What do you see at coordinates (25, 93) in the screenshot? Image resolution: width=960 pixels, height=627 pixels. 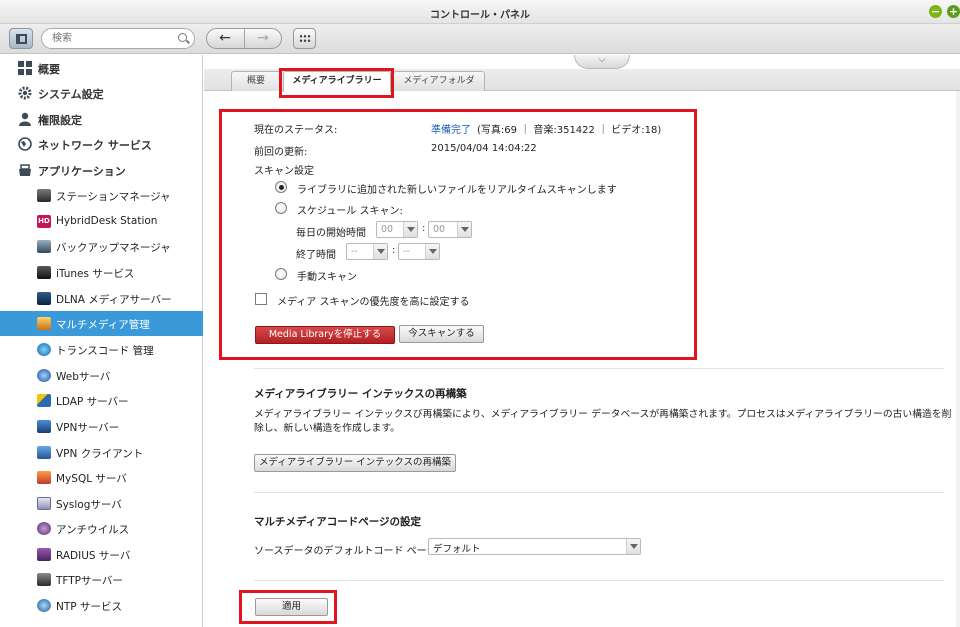 I see `gear-icon` at bounding box center [25, 93].